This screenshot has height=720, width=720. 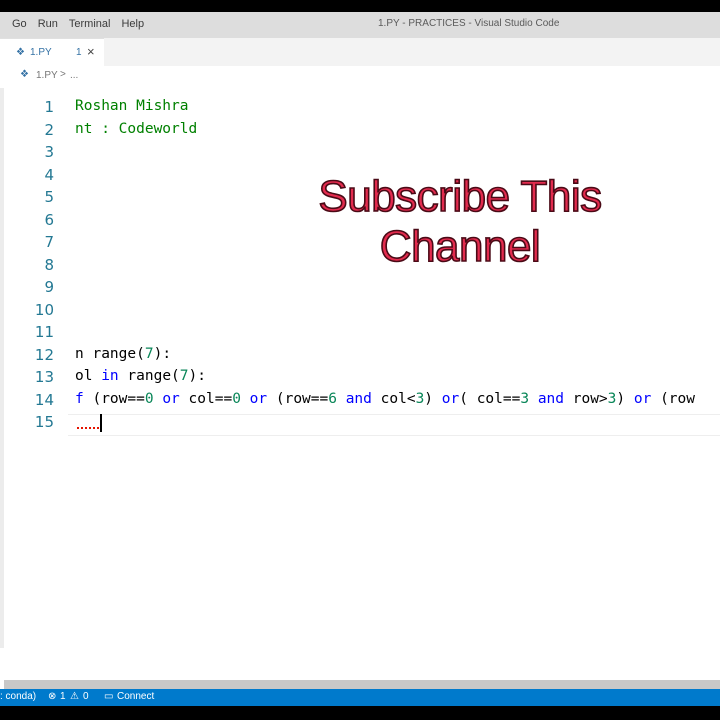 I want to click on line-text: Roshan Mishra, so click(x=132, y=106).